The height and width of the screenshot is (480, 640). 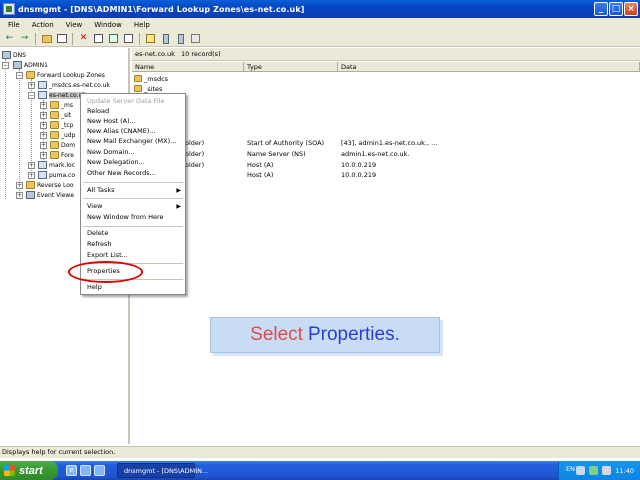 What do you see at coordinates (291, 67) in the screenshot?
I see `column-header-type: Type` at bounding box center [291, 67].